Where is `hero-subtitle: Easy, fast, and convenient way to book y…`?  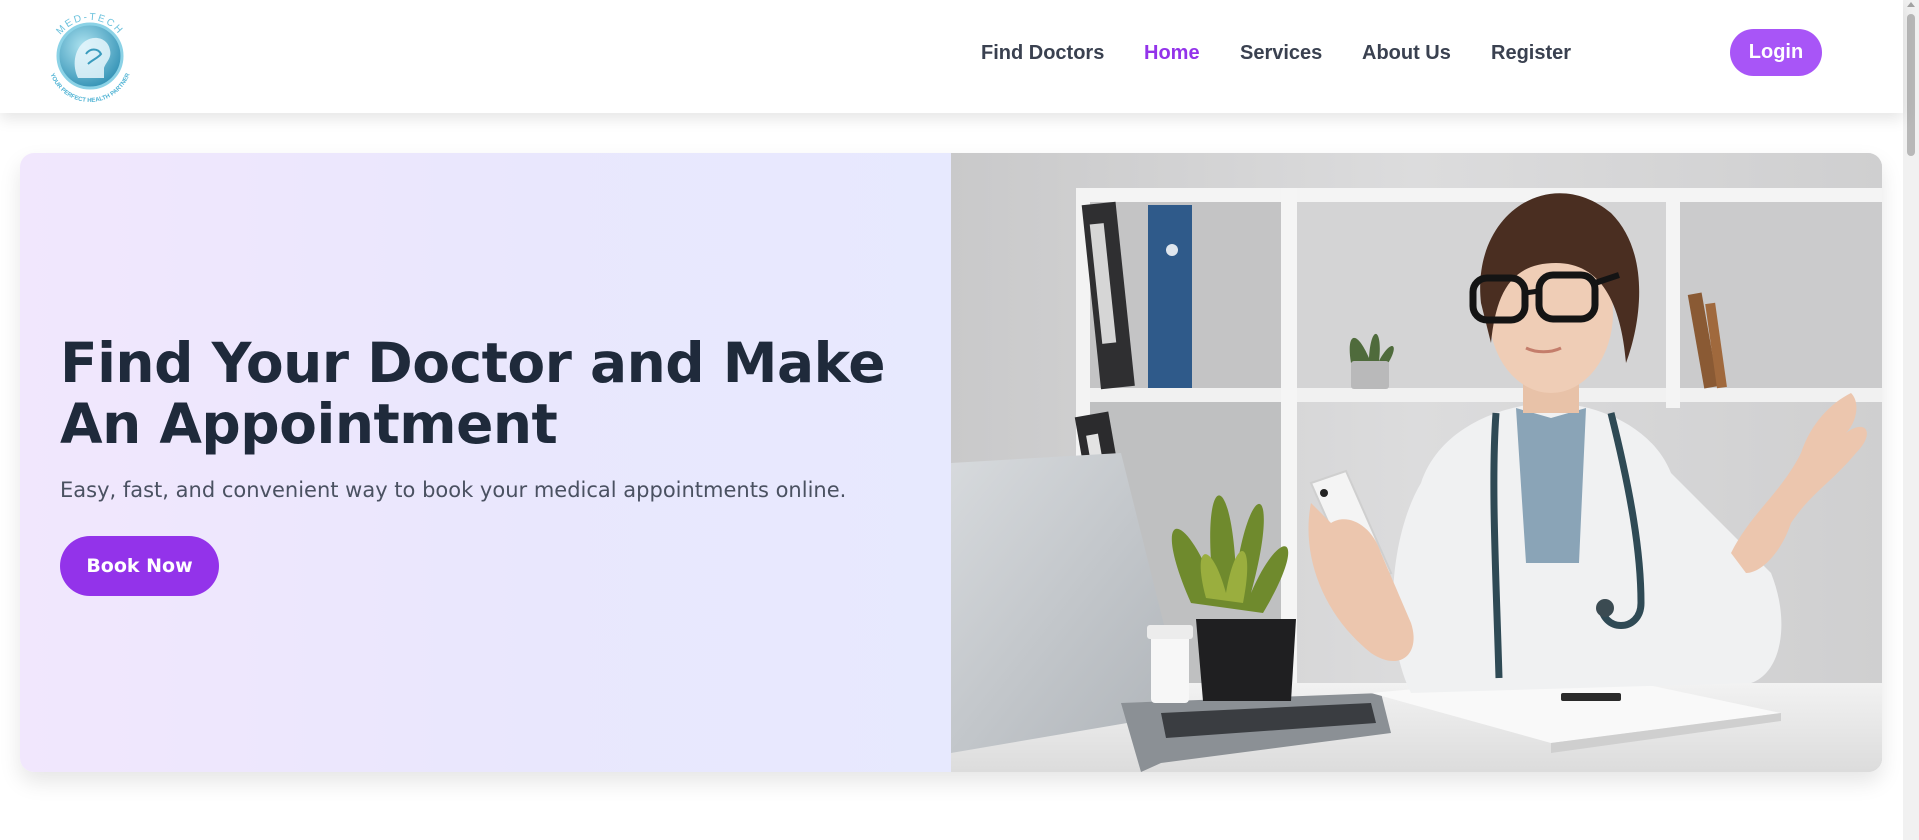
hero-subtitle: Easy, fast, and convenient way to book y… is located at coordinates (453, 490).